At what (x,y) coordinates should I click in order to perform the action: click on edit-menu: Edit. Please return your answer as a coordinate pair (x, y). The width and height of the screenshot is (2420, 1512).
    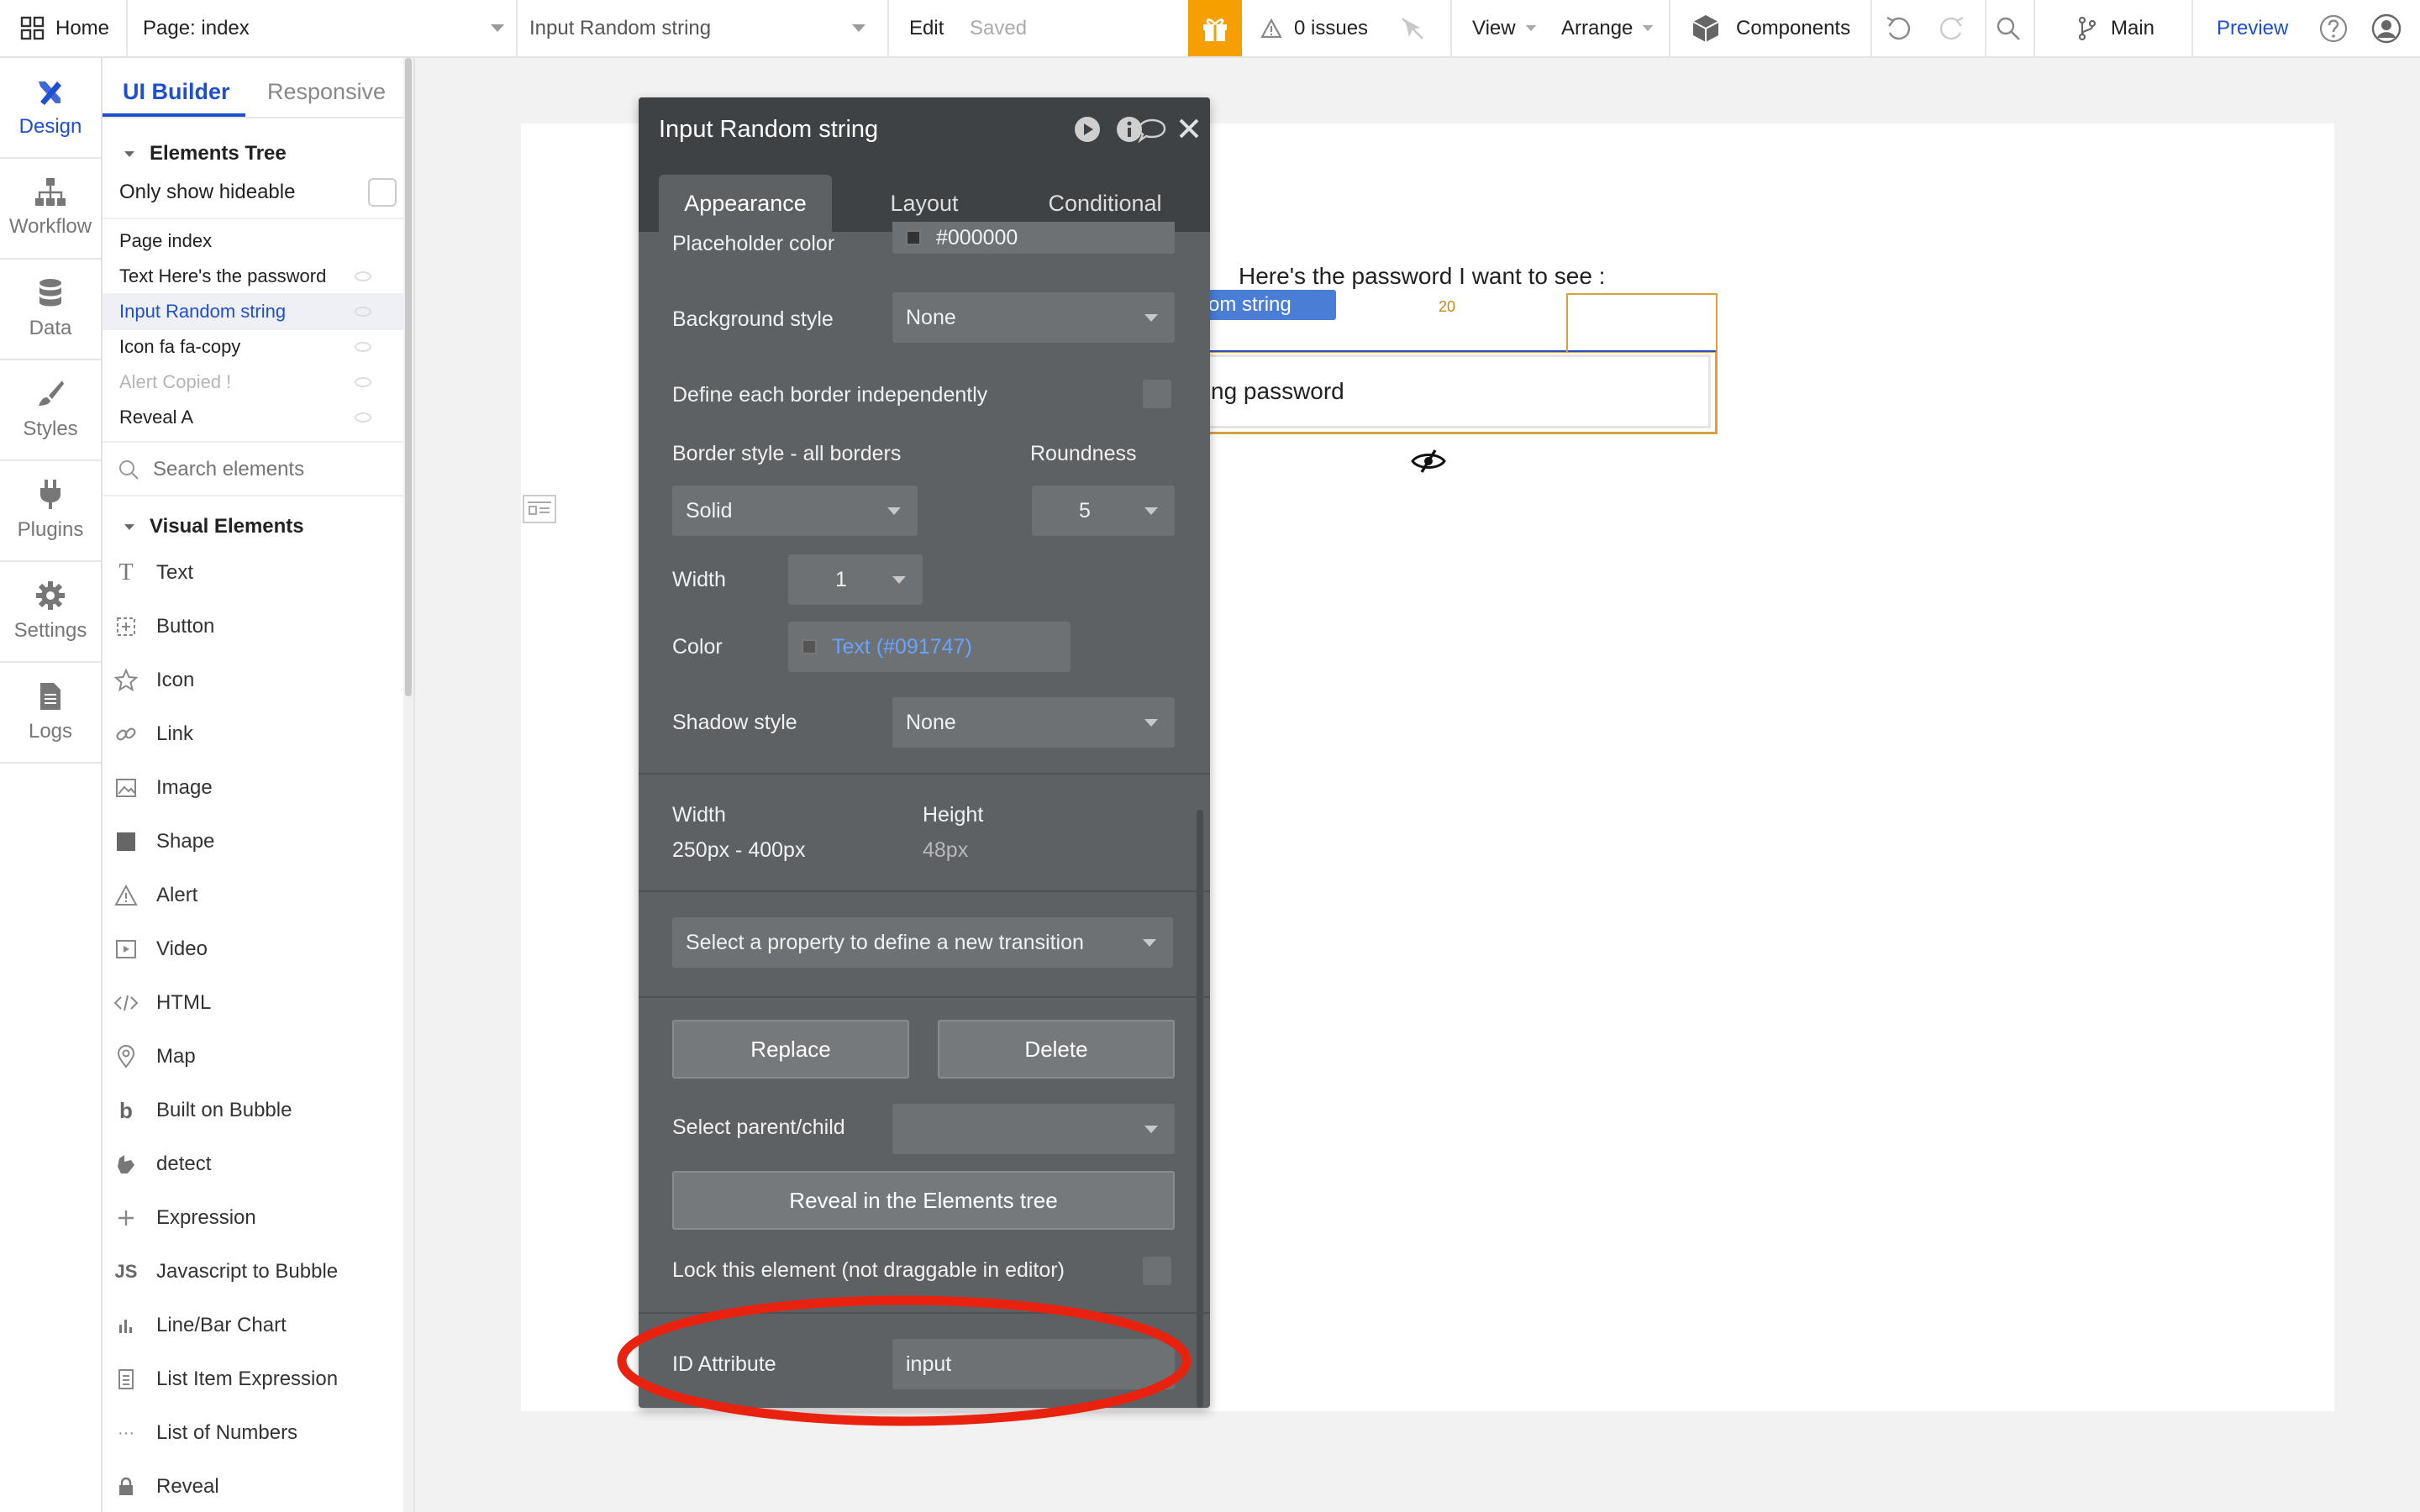
    Looking at the image, I should click on (927, 28).